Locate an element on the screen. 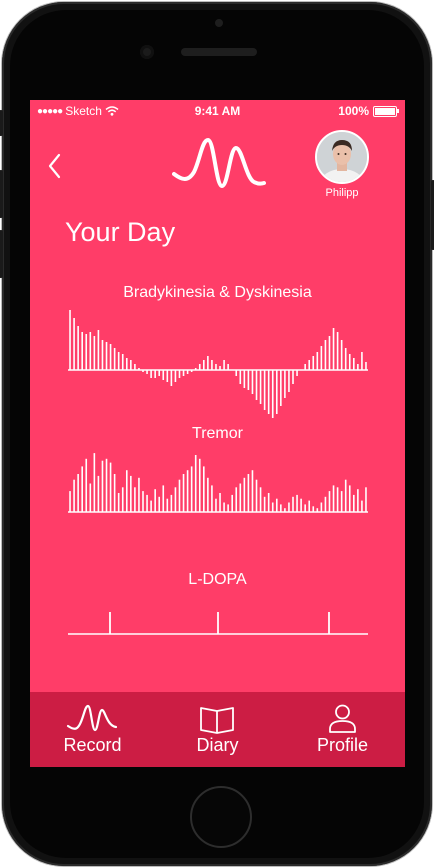 Image resolution: width=434 pixels, height=868 pixels. tab-record: Record is located at coordinates (92, 729).